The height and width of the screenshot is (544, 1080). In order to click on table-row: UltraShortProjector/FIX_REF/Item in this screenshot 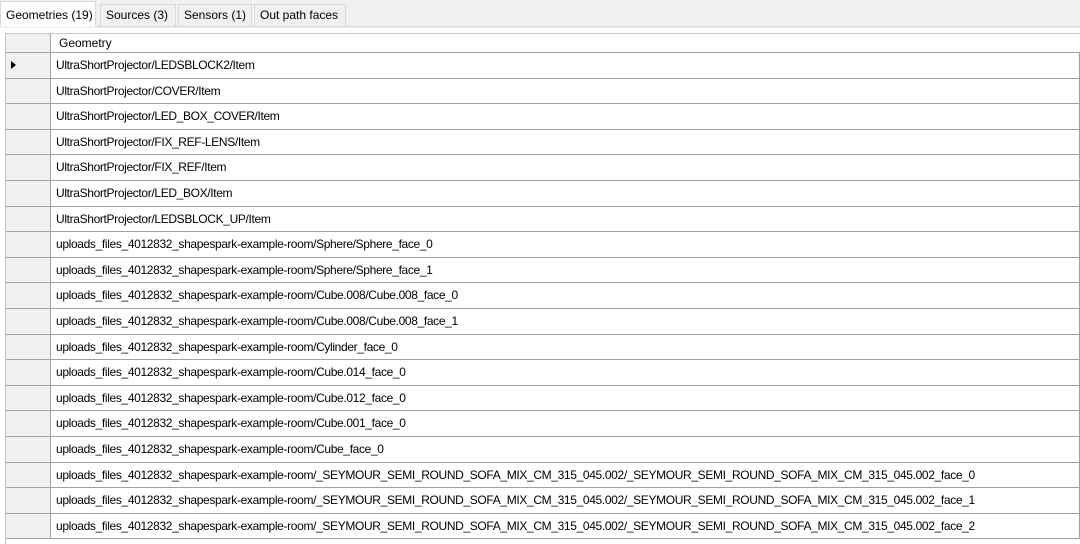, I will do `click(543, 168)`.